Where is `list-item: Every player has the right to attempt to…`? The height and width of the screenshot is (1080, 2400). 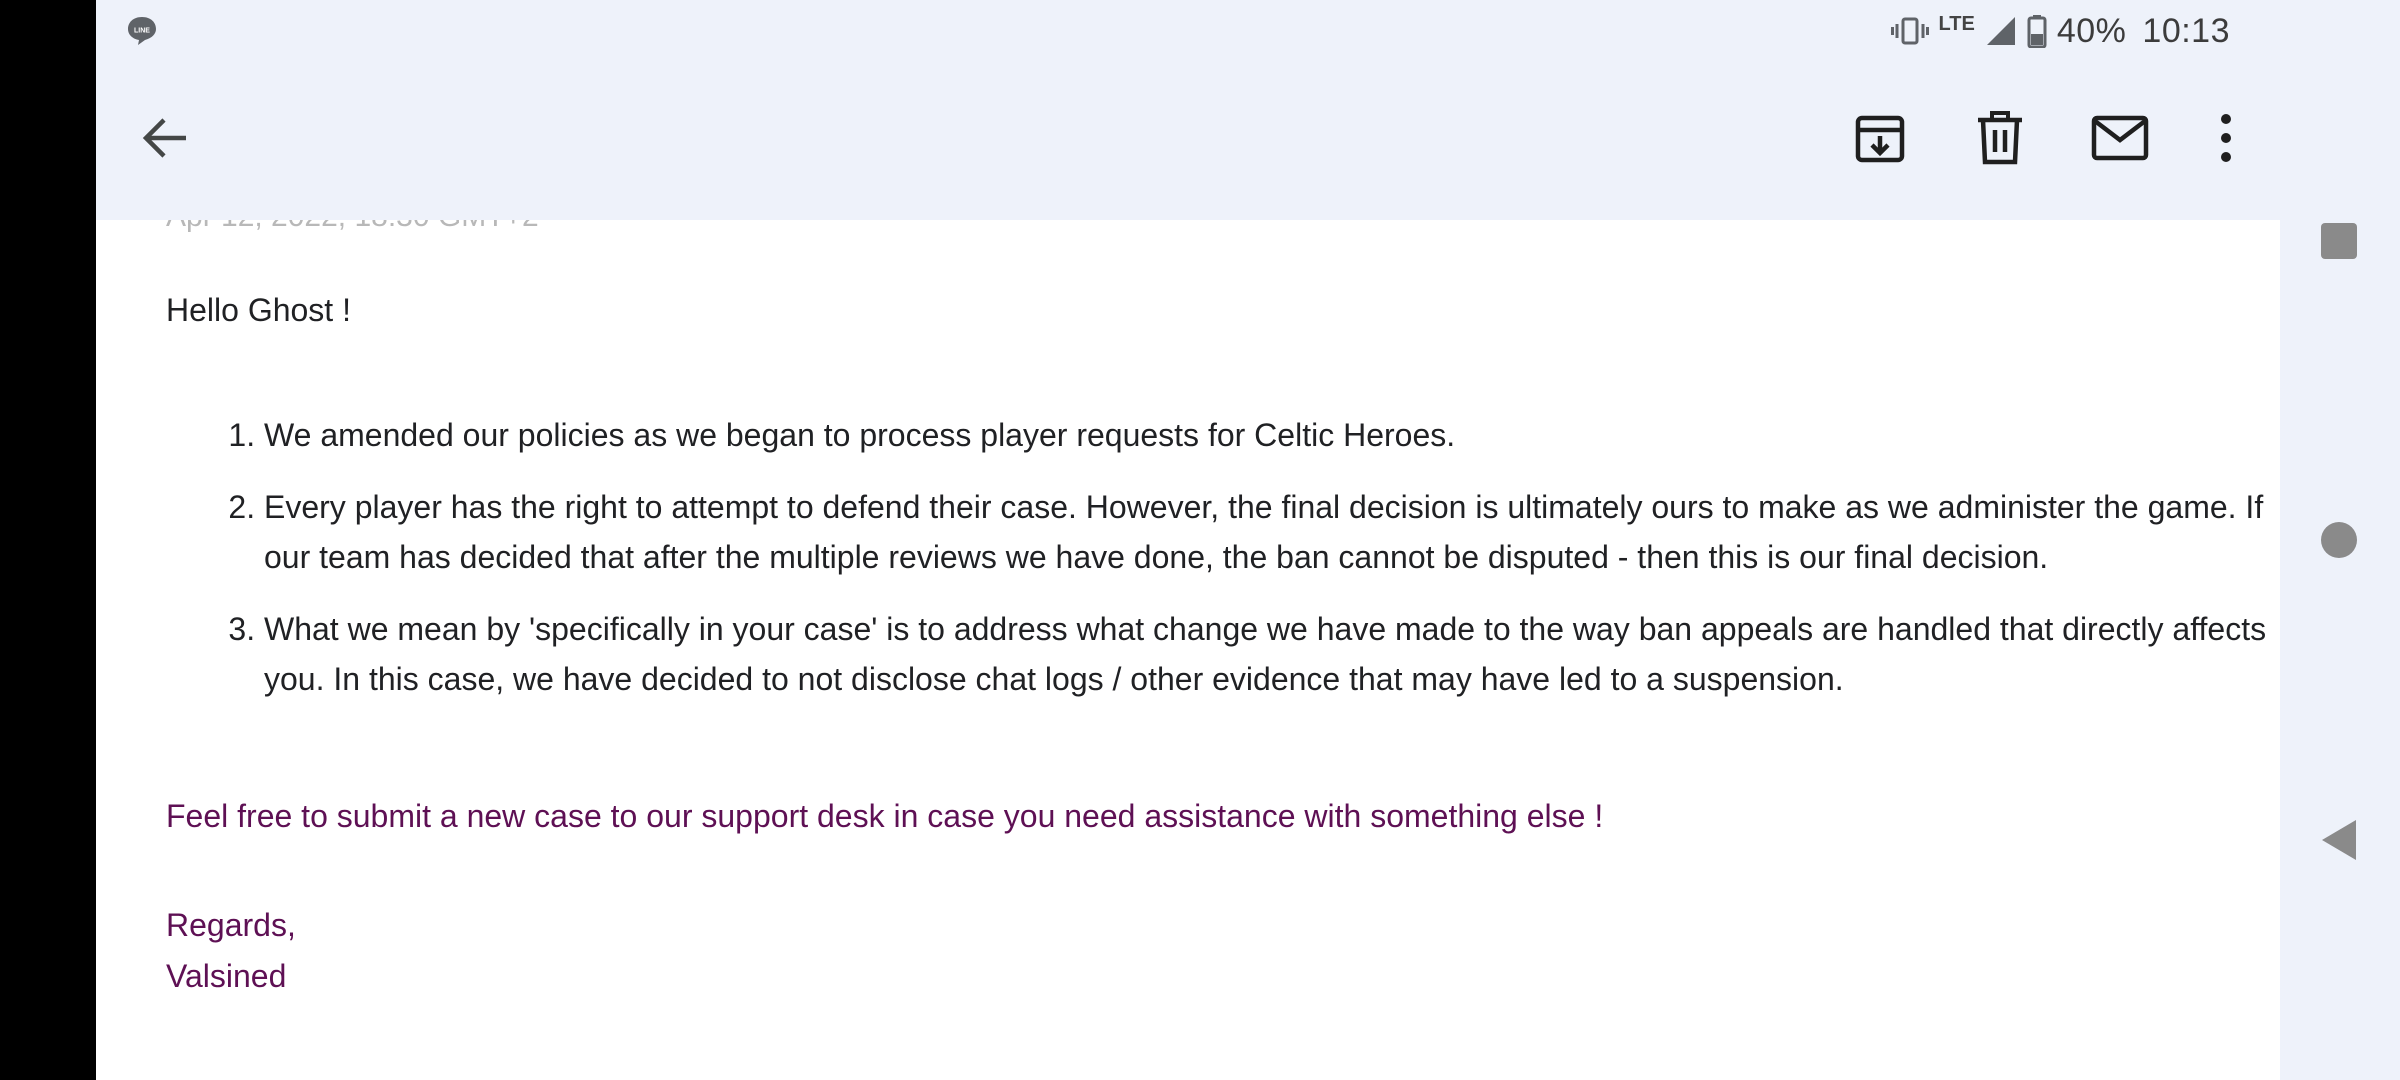
list-item: Every player has the right to attempt to… is located at coordinates (1272, 532).